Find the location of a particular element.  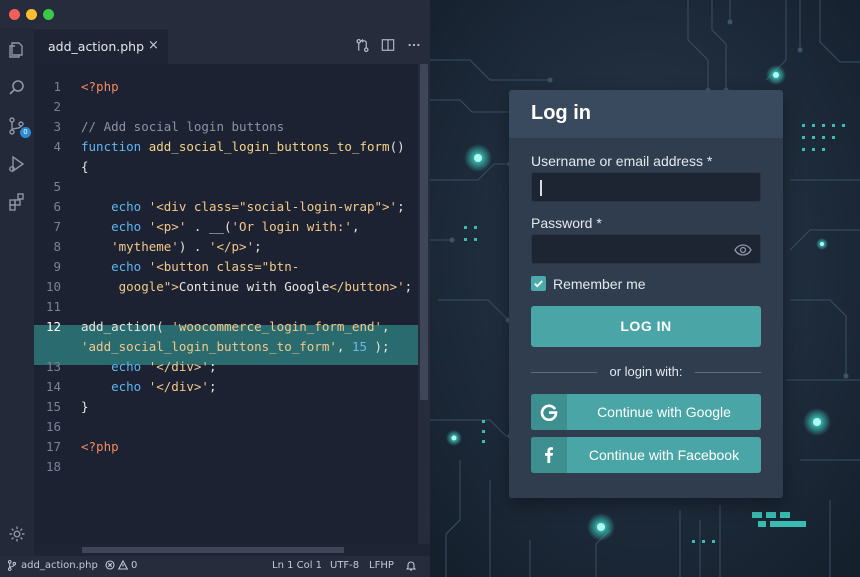

window-titlebar is located at coordinates (215, 14).